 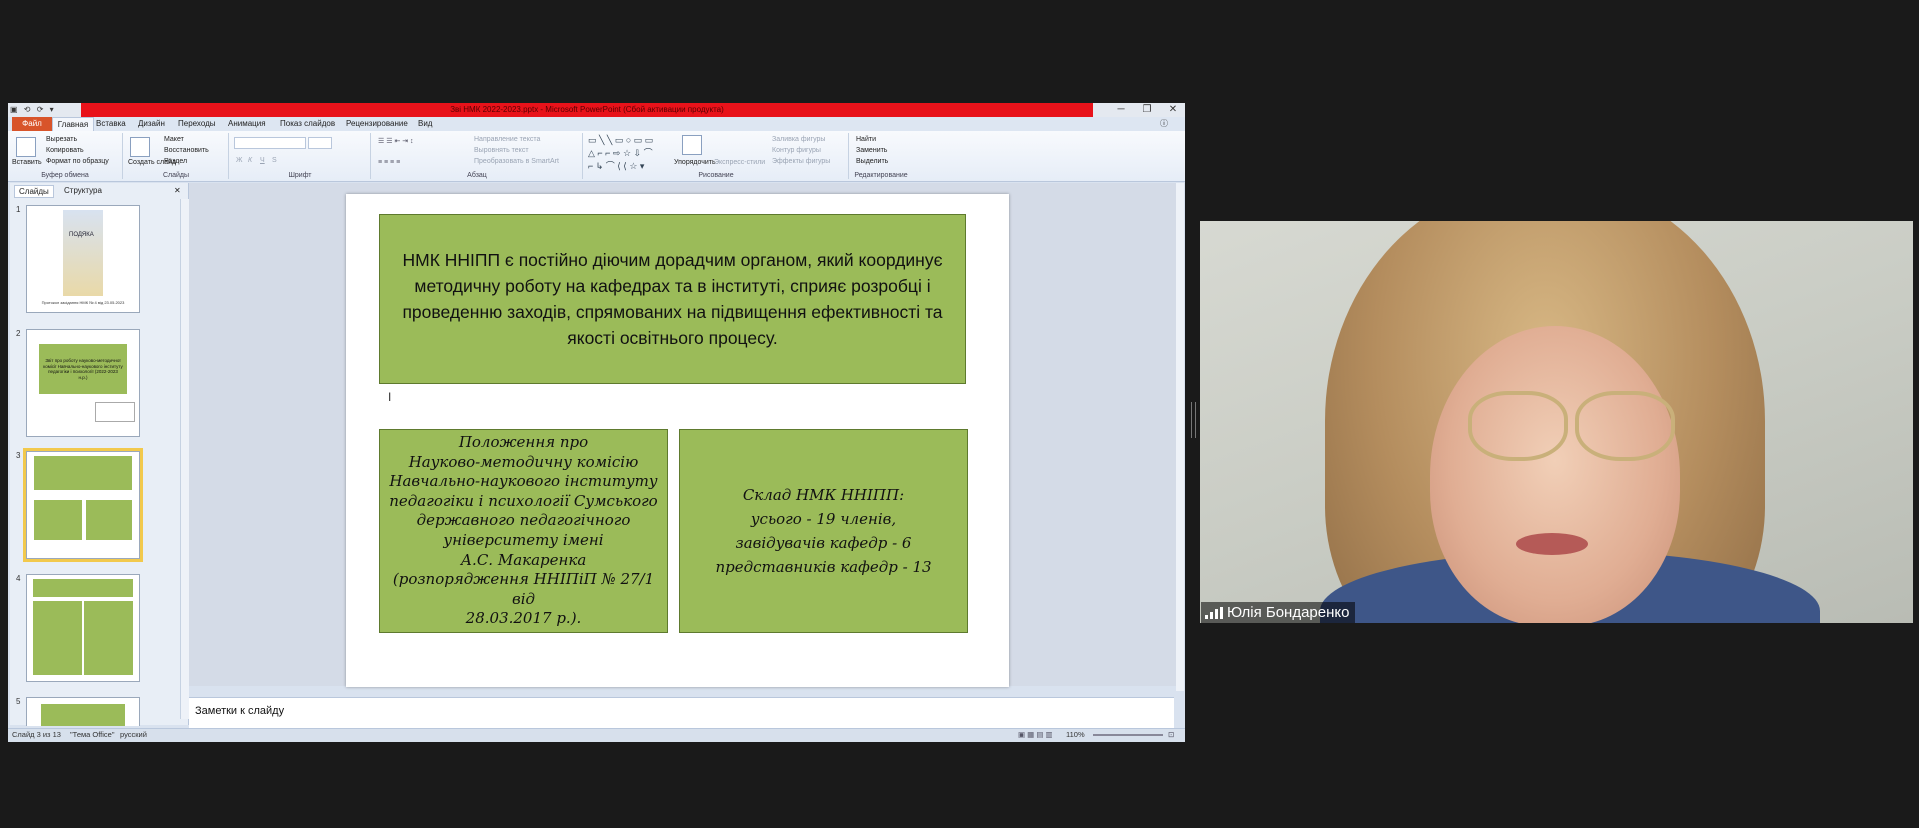 I want to click on quick-styles-button: Экспресс-стили, so click(x=739, y=162).